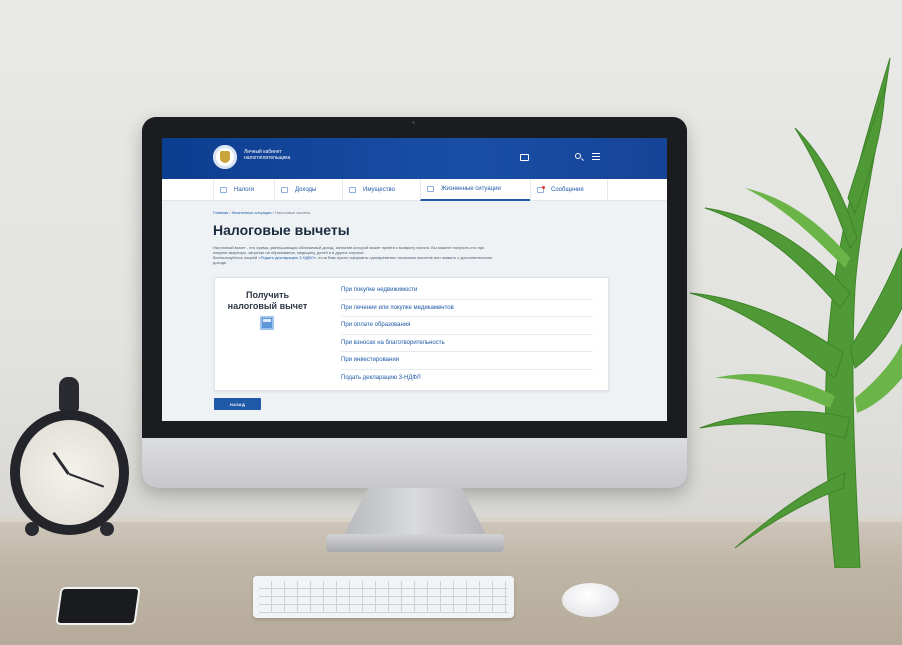  What do you see at coordinates (32, 529) in the screenshot?
I see `clock-leg-left` at bounding box center [32, 529].